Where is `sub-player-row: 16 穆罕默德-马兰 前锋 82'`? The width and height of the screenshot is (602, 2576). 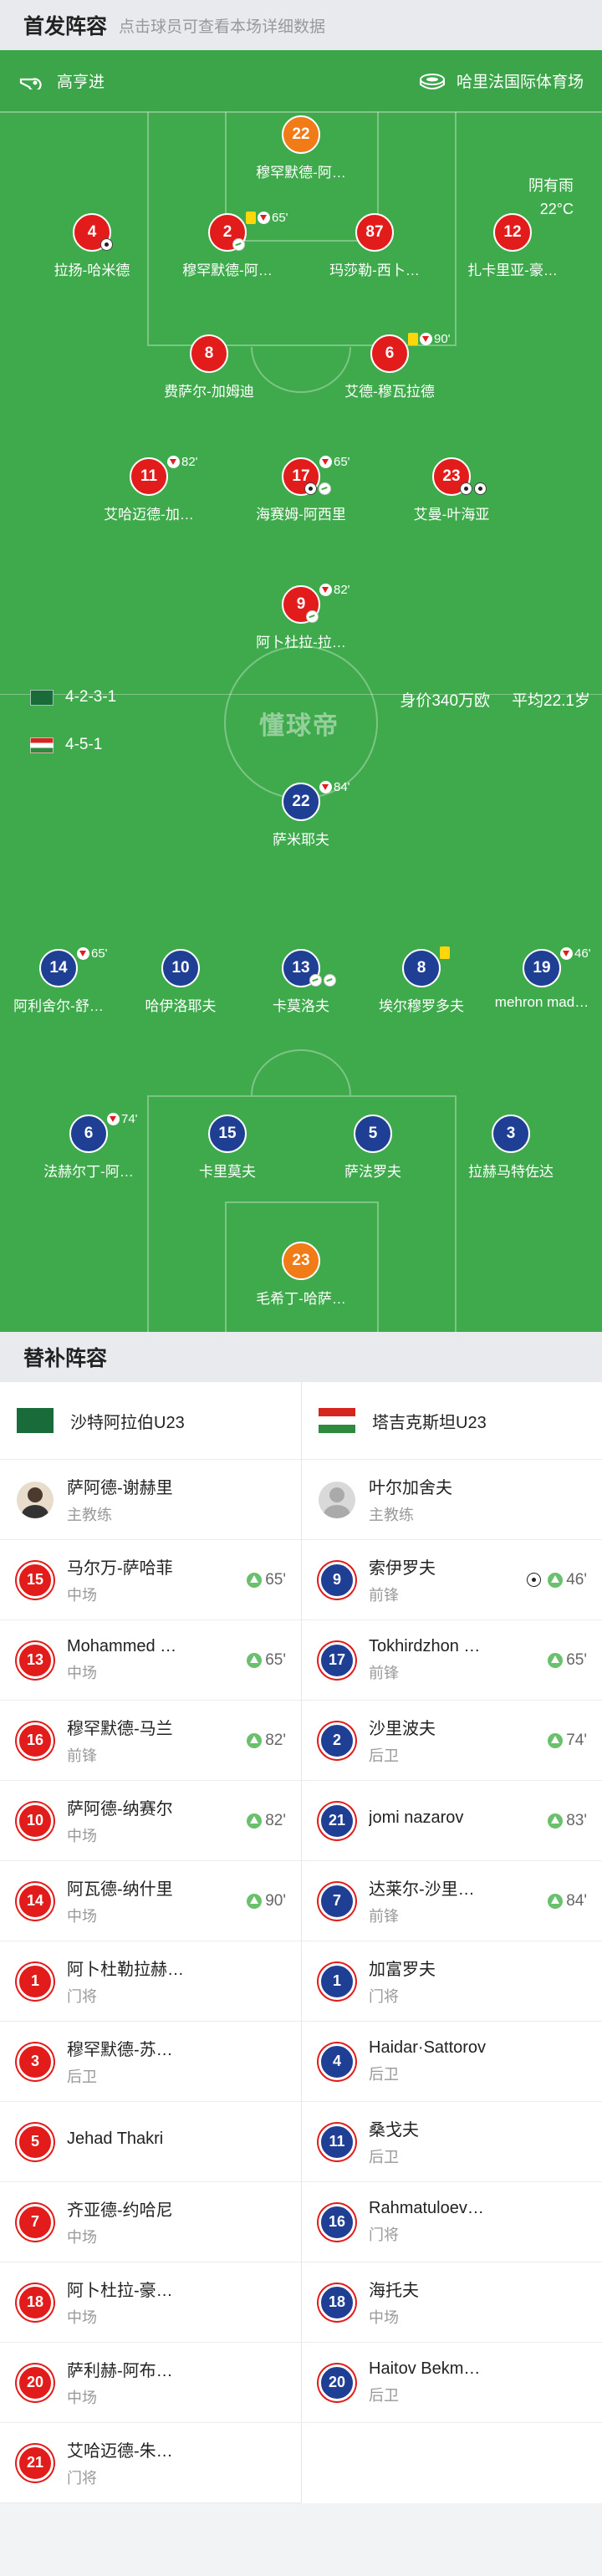 sub-player-row: 16 穆罕默德-马兰 前锋 82' is located at coordinates (150, 1741).